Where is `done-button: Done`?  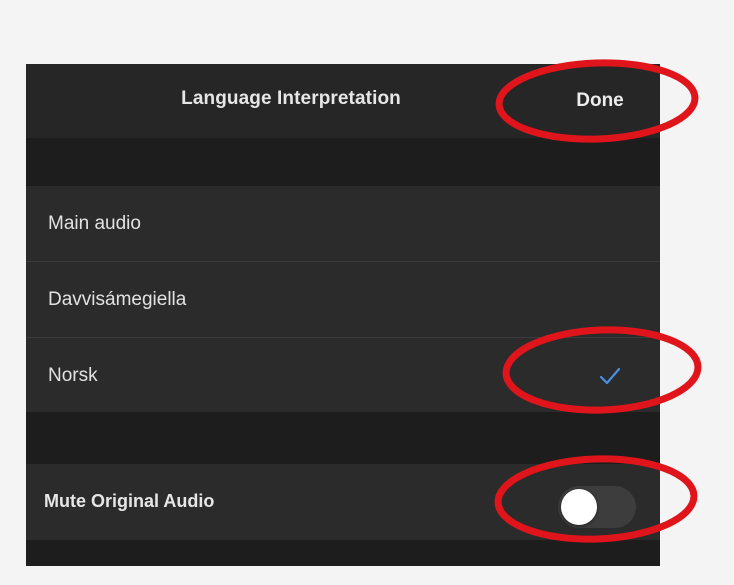 done-button: Done is located at coordinates (600, 101).